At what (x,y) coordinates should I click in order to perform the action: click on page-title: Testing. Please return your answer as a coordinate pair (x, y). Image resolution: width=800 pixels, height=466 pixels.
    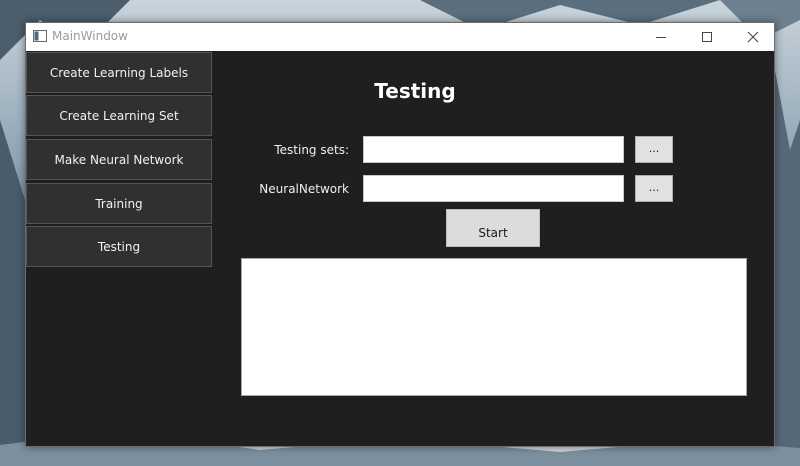
    Looking at the image, I should click on (415, 91).